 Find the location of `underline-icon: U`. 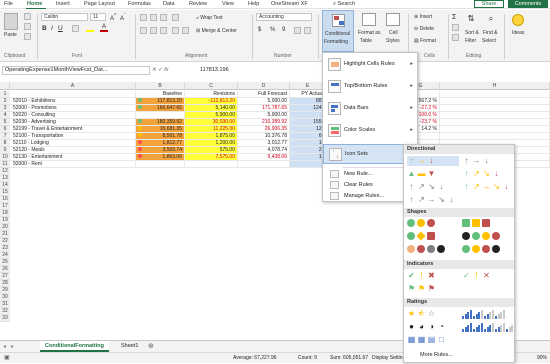

underline-icon: U is located at coordinates (60, 28).